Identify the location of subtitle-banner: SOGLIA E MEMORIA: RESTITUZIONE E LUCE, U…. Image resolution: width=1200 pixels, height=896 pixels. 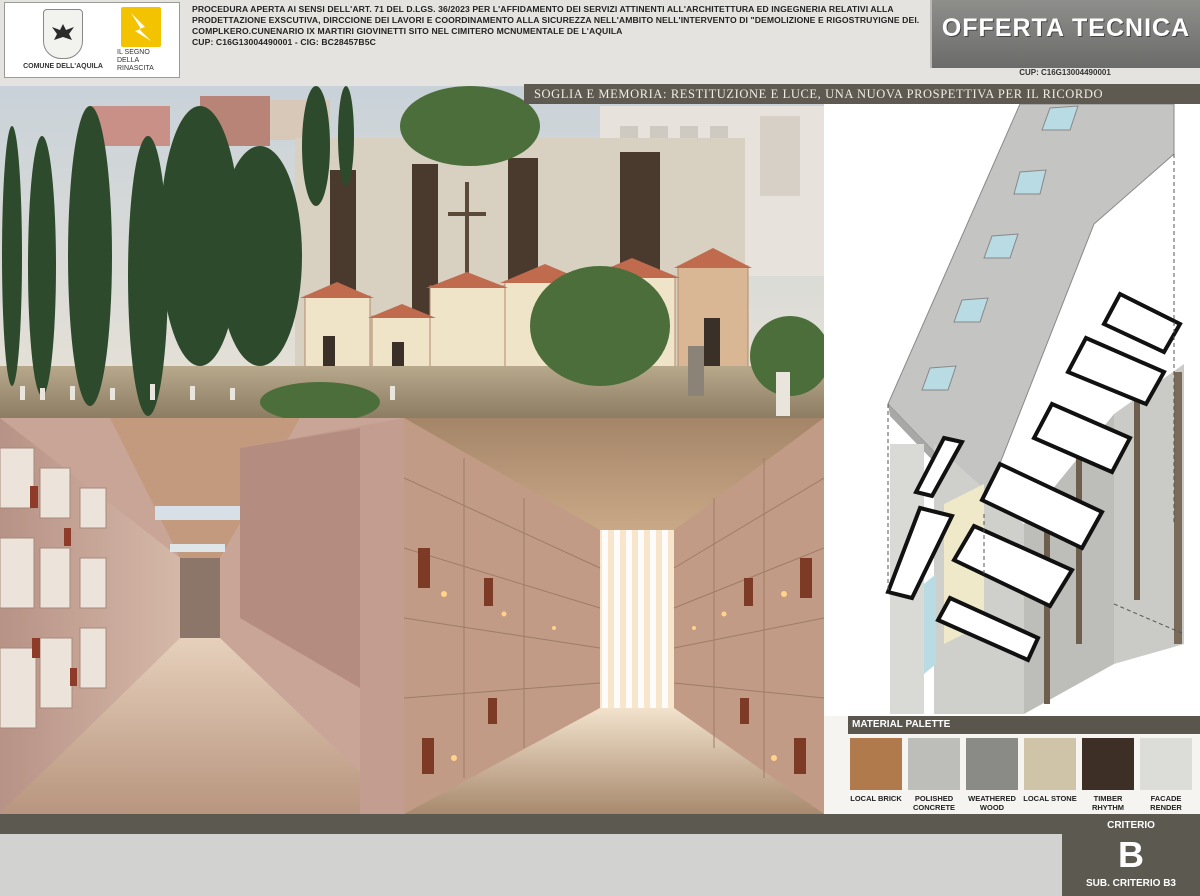
(862, 94).